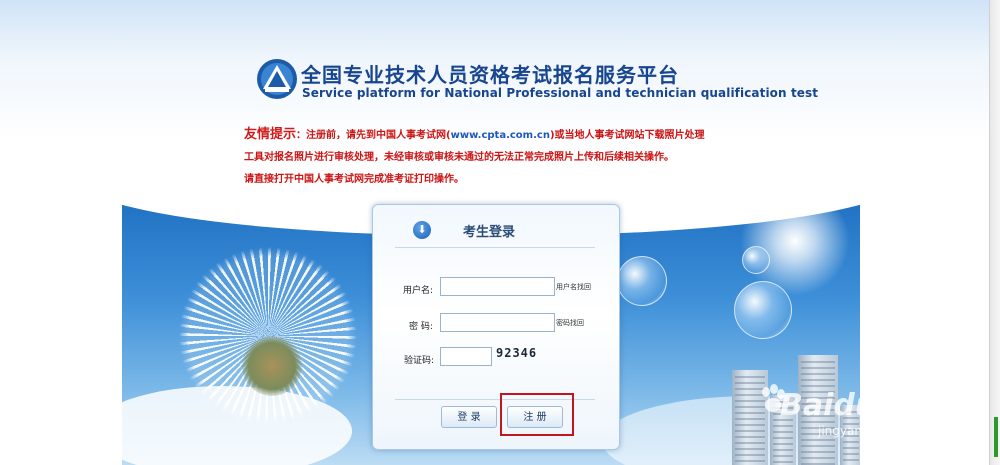 This screenshot has height=465, width=1000. I want to click on arrow-down-icon: ⬇, so click(422, 230).